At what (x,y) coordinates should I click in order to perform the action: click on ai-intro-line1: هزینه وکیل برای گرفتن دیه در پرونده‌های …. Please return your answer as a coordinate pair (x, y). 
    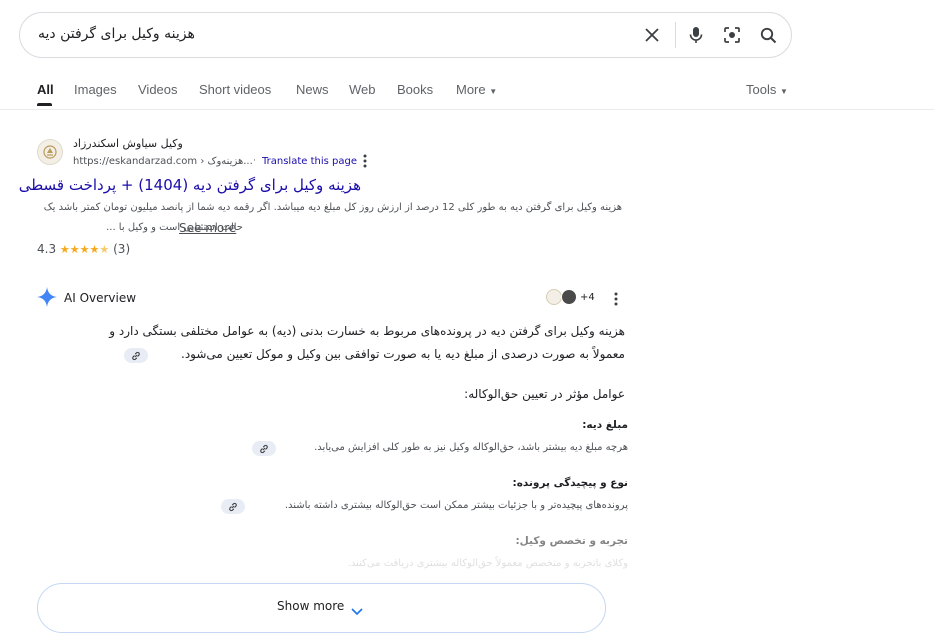
    Looking at the image, I should click on (367, 331).